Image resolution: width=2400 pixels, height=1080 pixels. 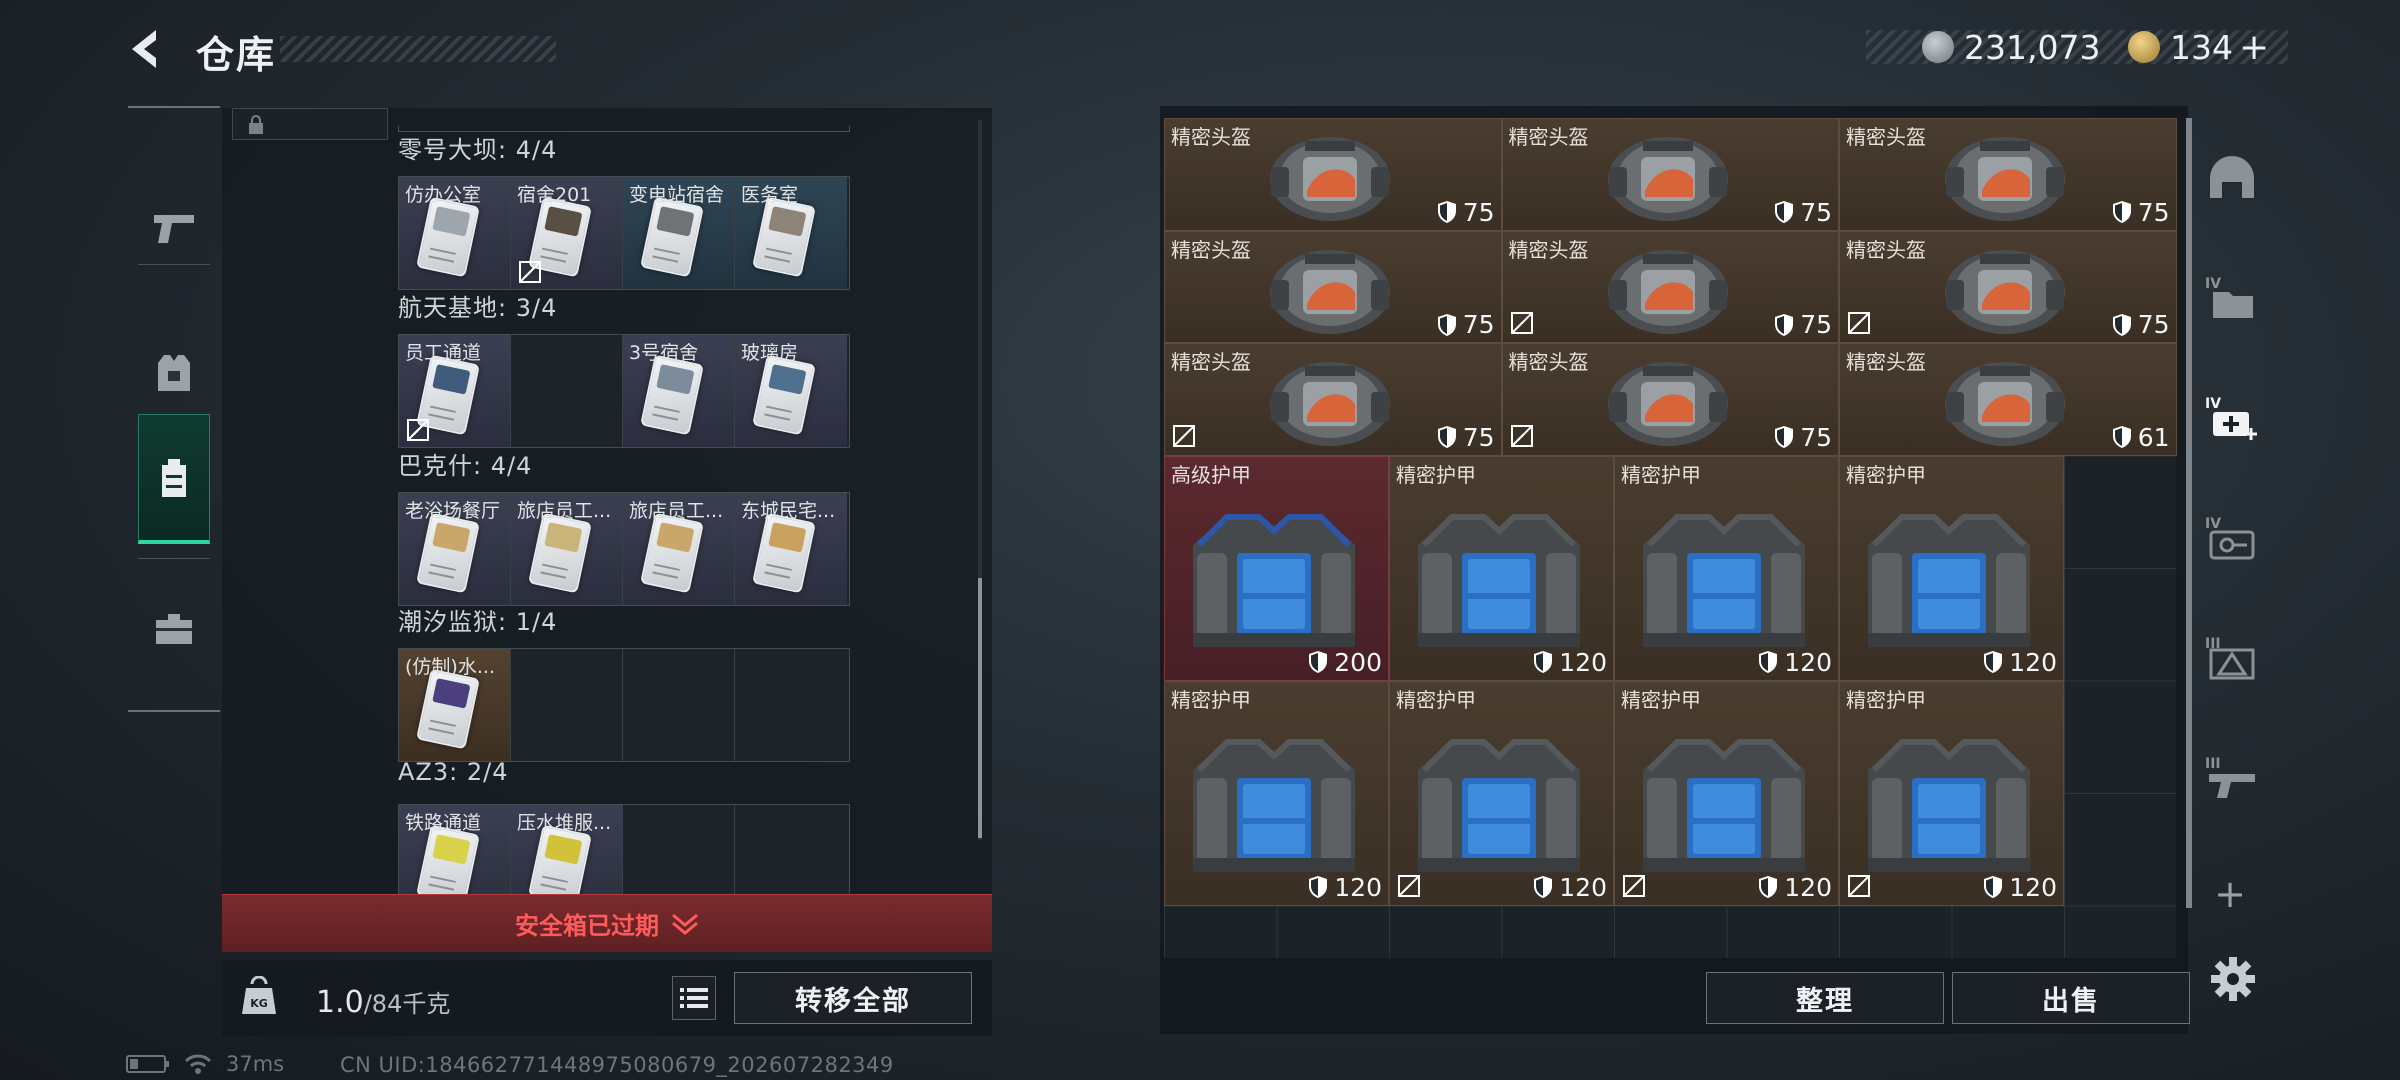 I want to click on gear-icon, so click(x=2233, y=979).